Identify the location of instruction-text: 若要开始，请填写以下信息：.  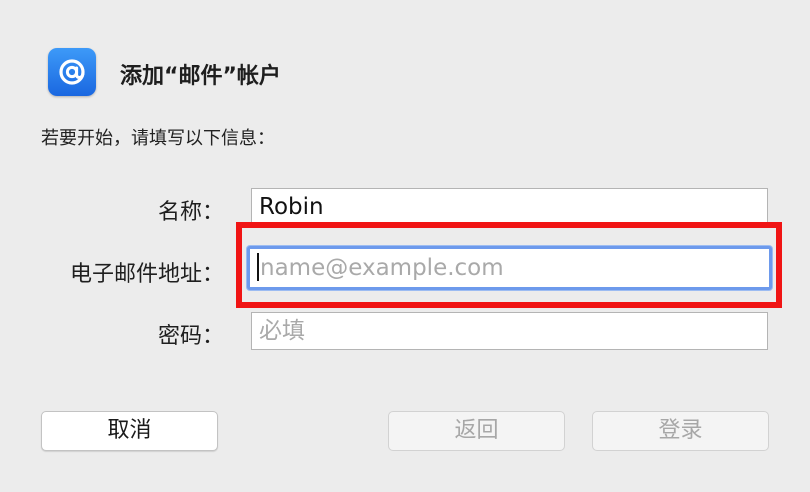
(158, 138).